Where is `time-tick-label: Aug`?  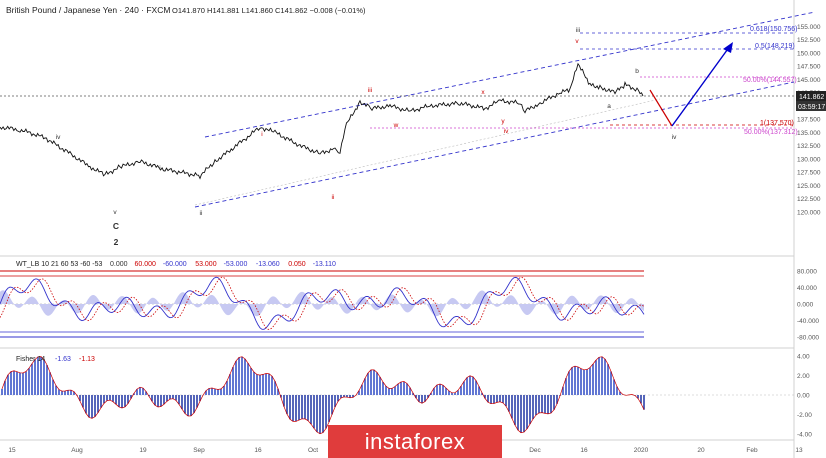
time-tick-label: Aug is located at coordinates (77, 450).